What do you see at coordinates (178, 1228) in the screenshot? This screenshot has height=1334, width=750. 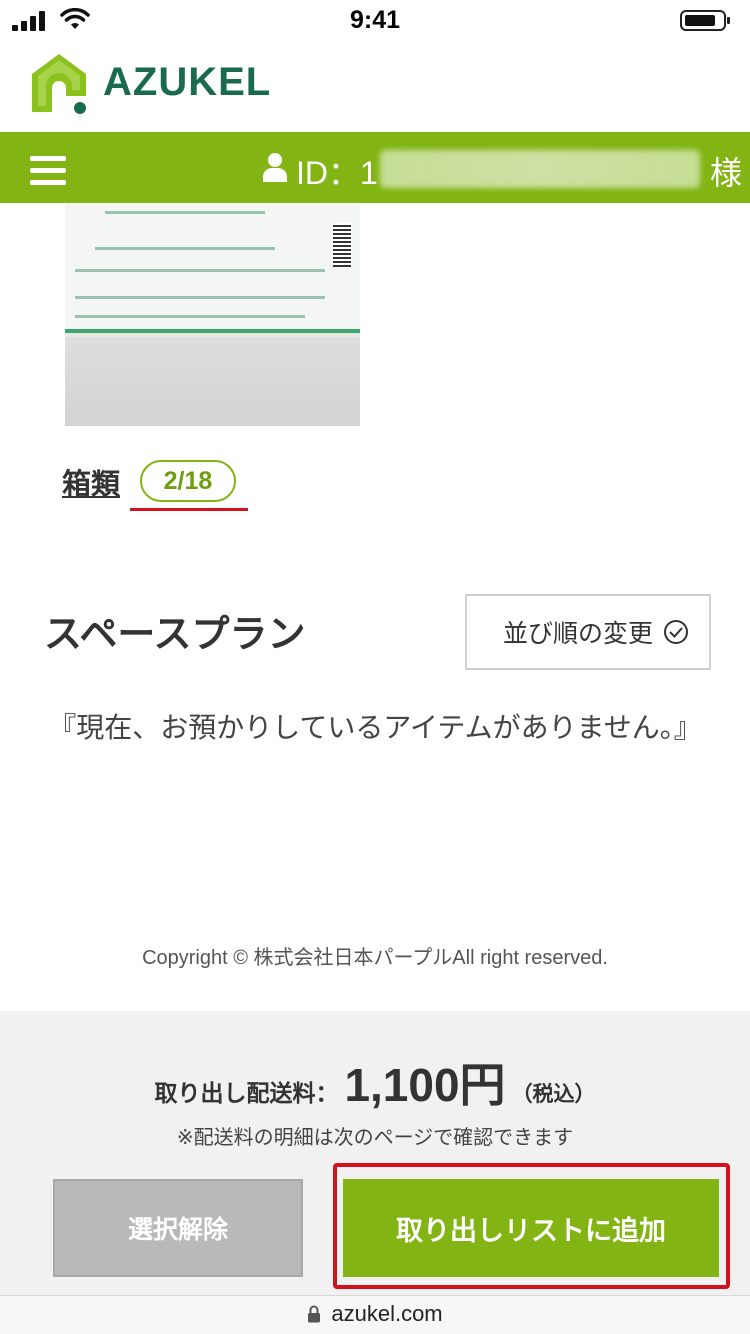 I see `deselect-button: 選択解除` at bounding box center [178, 1228].